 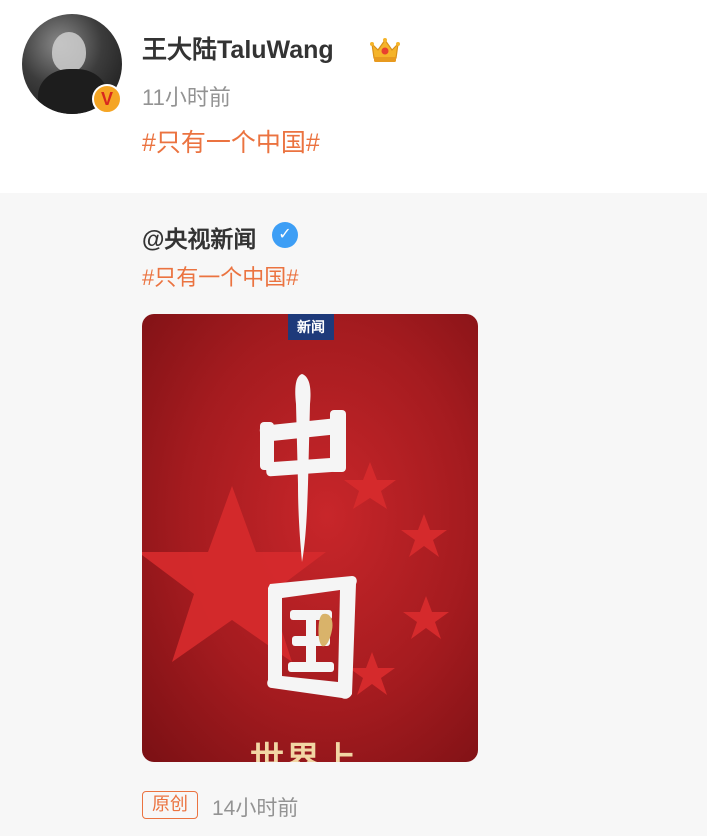 I want to click on big-star-shape, so click(x=234, y=574).